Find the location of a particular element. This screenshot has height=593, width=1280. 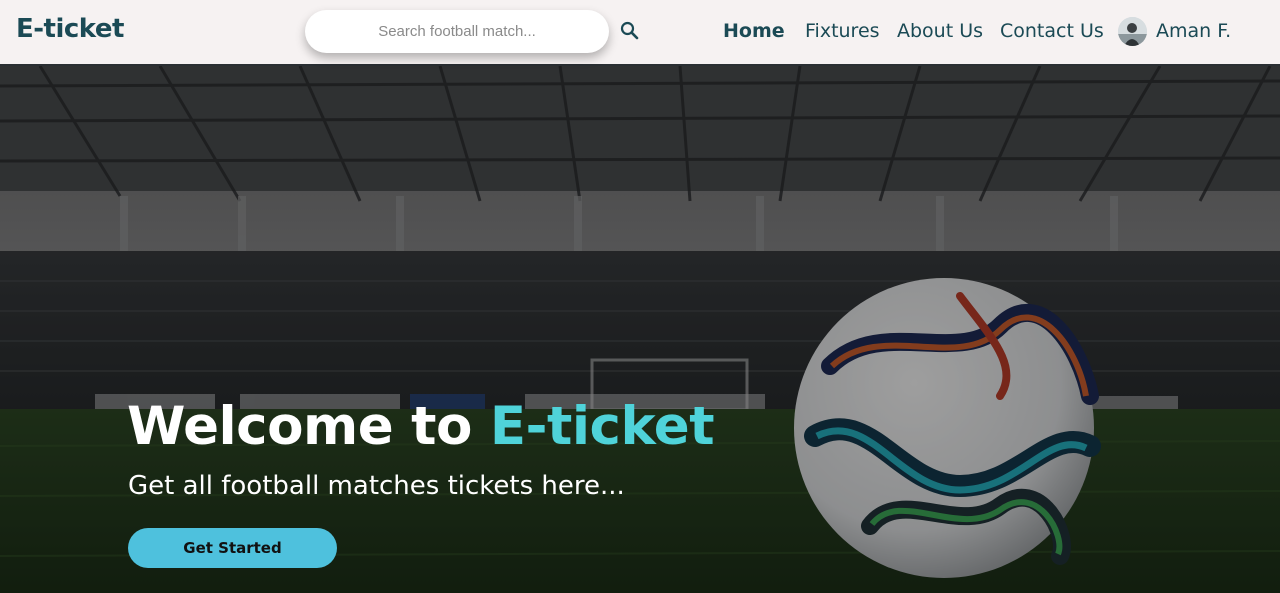

brand-logo: E-ticket is located at coordinates (70, 29).